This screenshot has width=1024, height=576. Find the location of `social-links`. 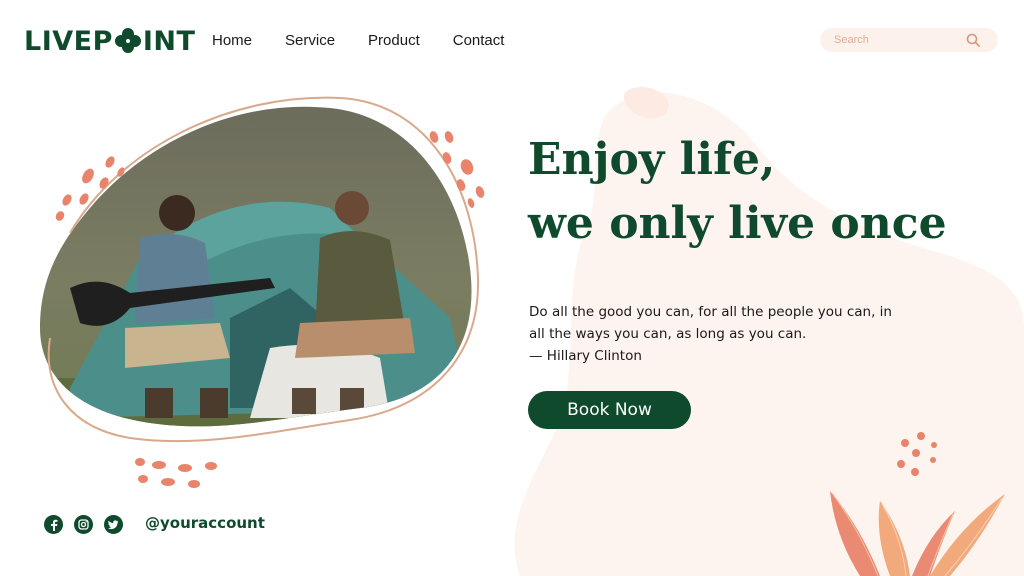

social-links is located at coordinates (89, 524).